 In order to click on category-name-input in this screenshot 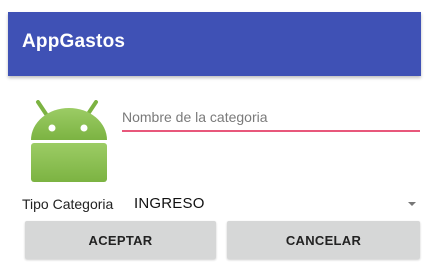, I will do `click(271, 118)`.